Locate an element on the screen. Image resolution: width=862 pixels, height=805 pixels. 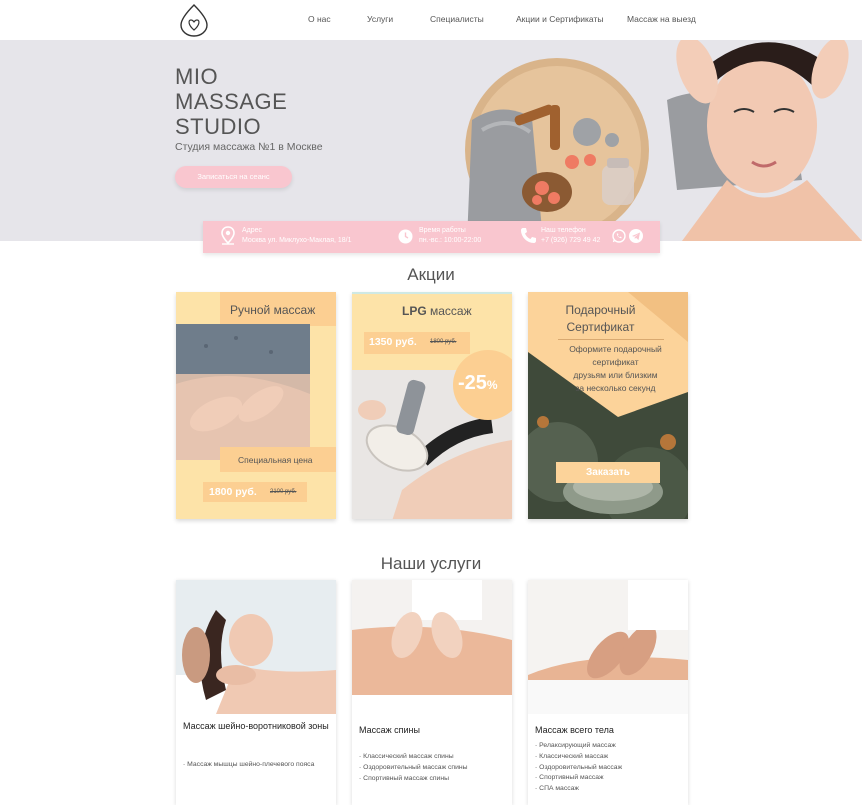
address-block: Адрес Москва ул. Миклухо-Маклая, 18/1 is located at coordinates (297, 236).